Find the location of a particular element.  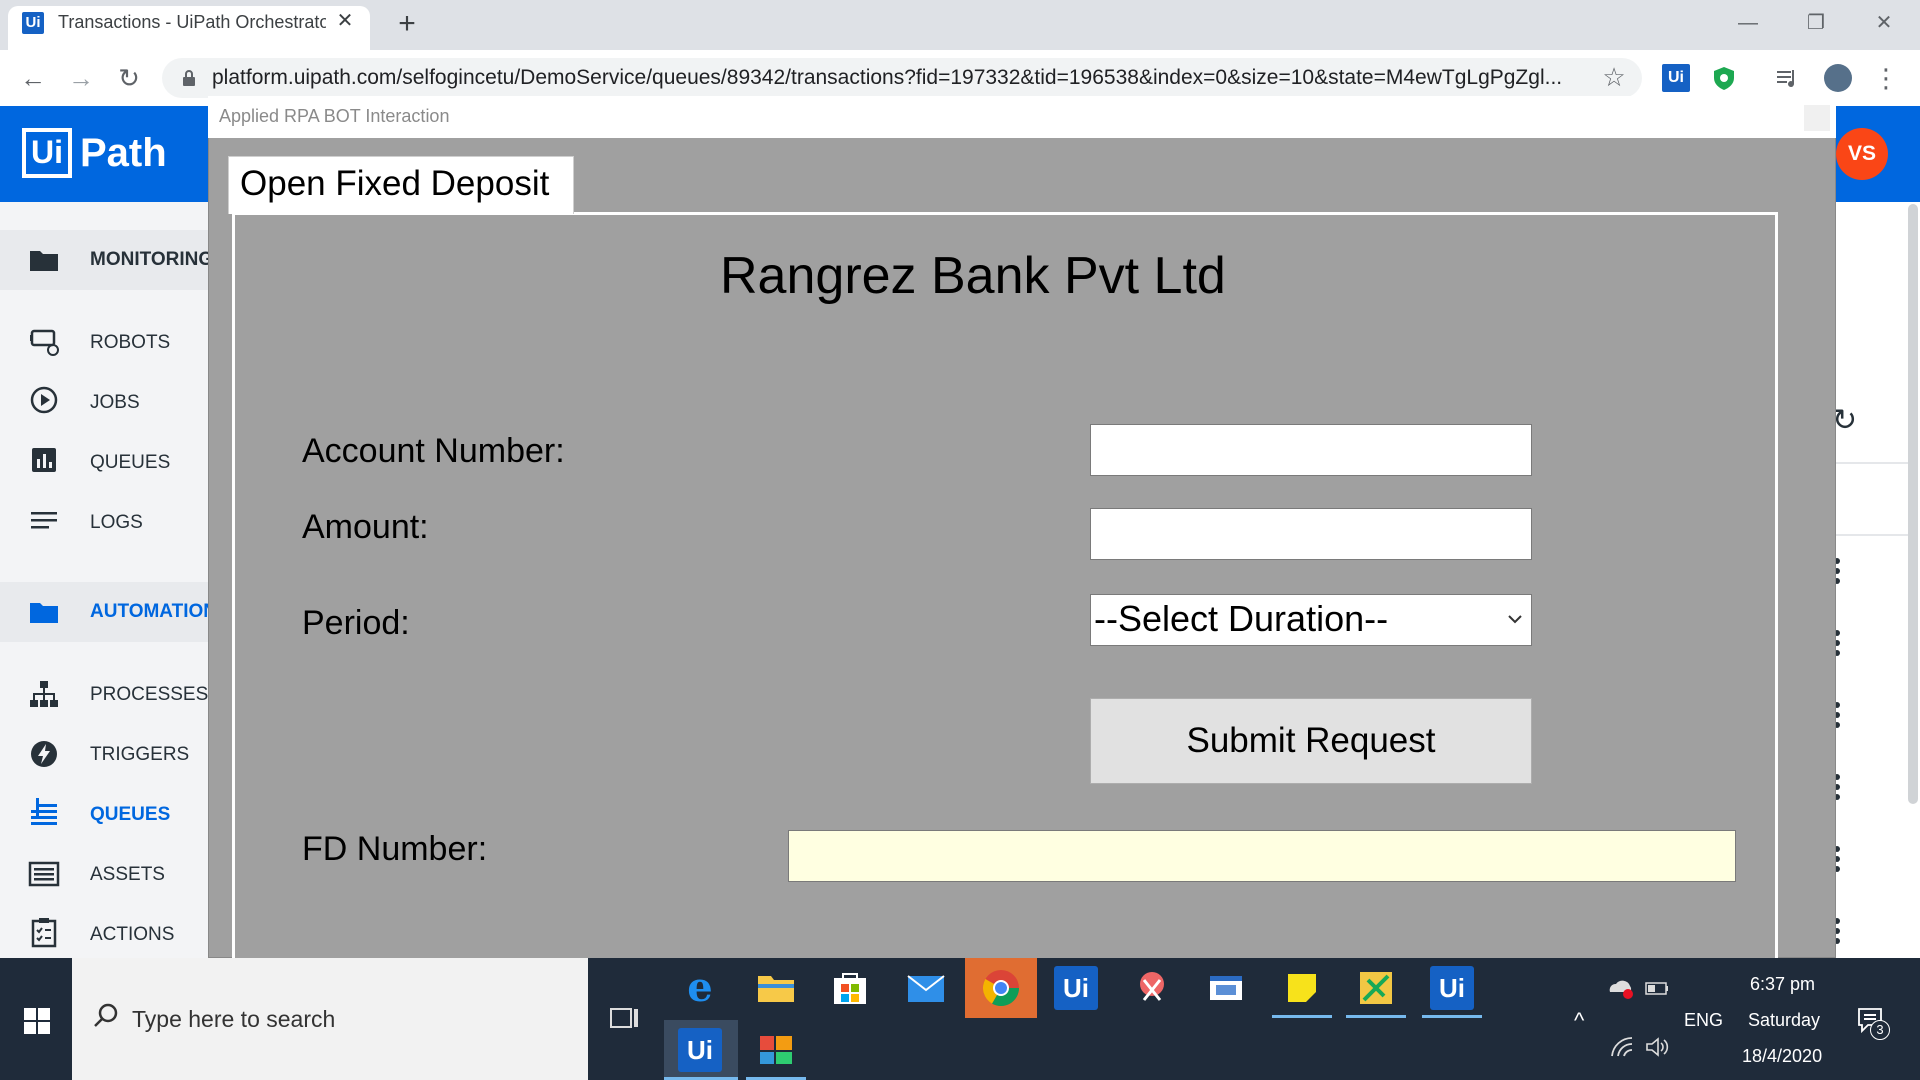

show-hidden-icons-chevron-icon: ^ is located at coordinates (1579, 1021).